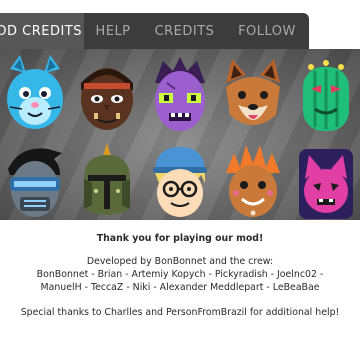 The image size is (360, 360). What do you see at coordinates (180, 94) in the screenshot?
I see `purple-zombie-avatar` at bounding box center [180, 94].